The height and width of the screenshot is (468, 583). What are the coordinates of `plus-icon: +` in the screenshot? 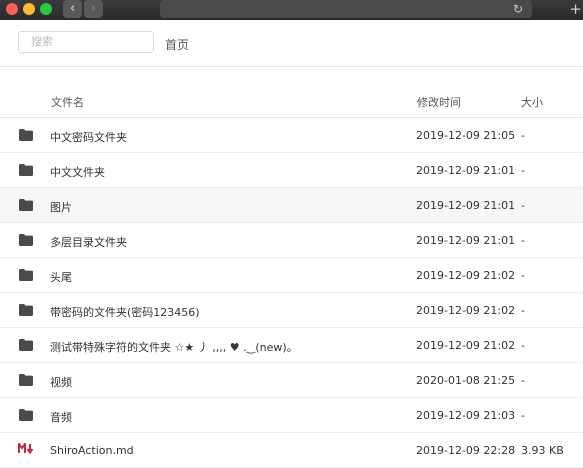 It's located at (575, 9).